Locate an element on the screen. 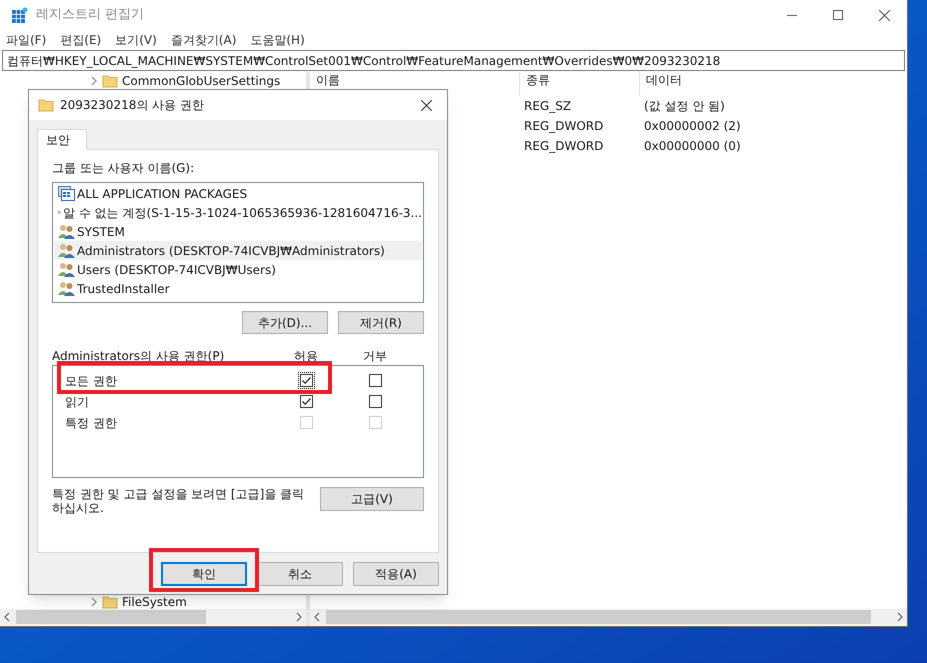 Image resolution: width=927 pixels, height=663 pixels. list-item: ALL APPLICATION PACKAGES is located at coordinates (238, 193).